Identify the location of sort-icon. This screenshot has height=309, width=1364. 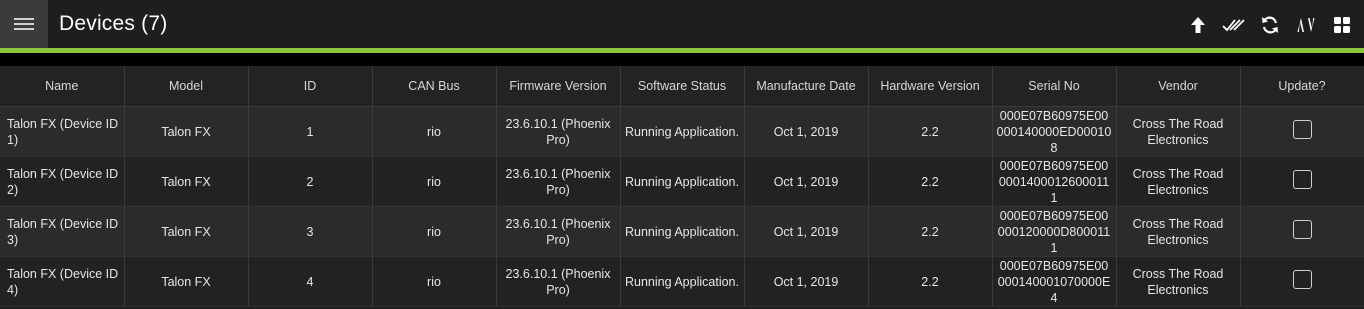
(1306, 25).